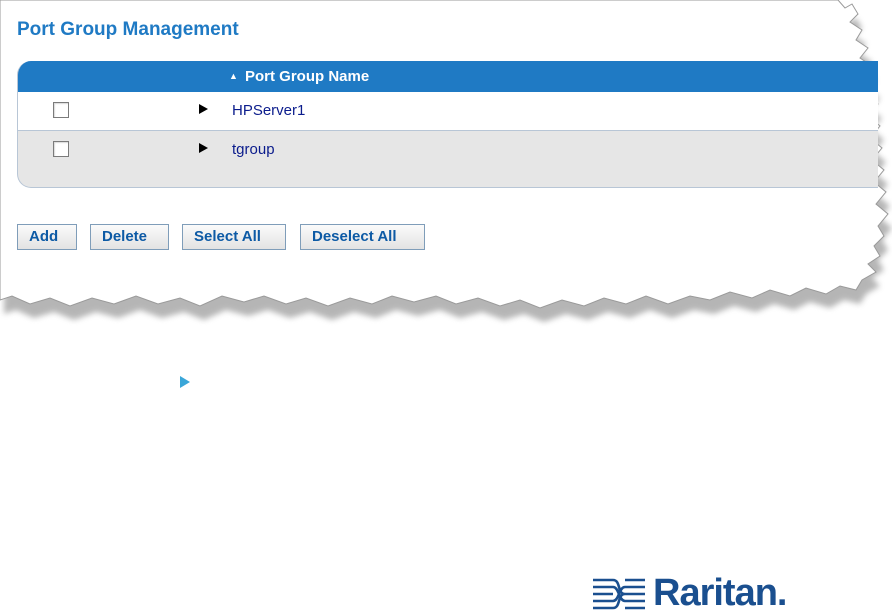  Describe the element at coordinates (720, 593) in the screenshot. I see `raritan-logo-text: Raritan.` at that location.